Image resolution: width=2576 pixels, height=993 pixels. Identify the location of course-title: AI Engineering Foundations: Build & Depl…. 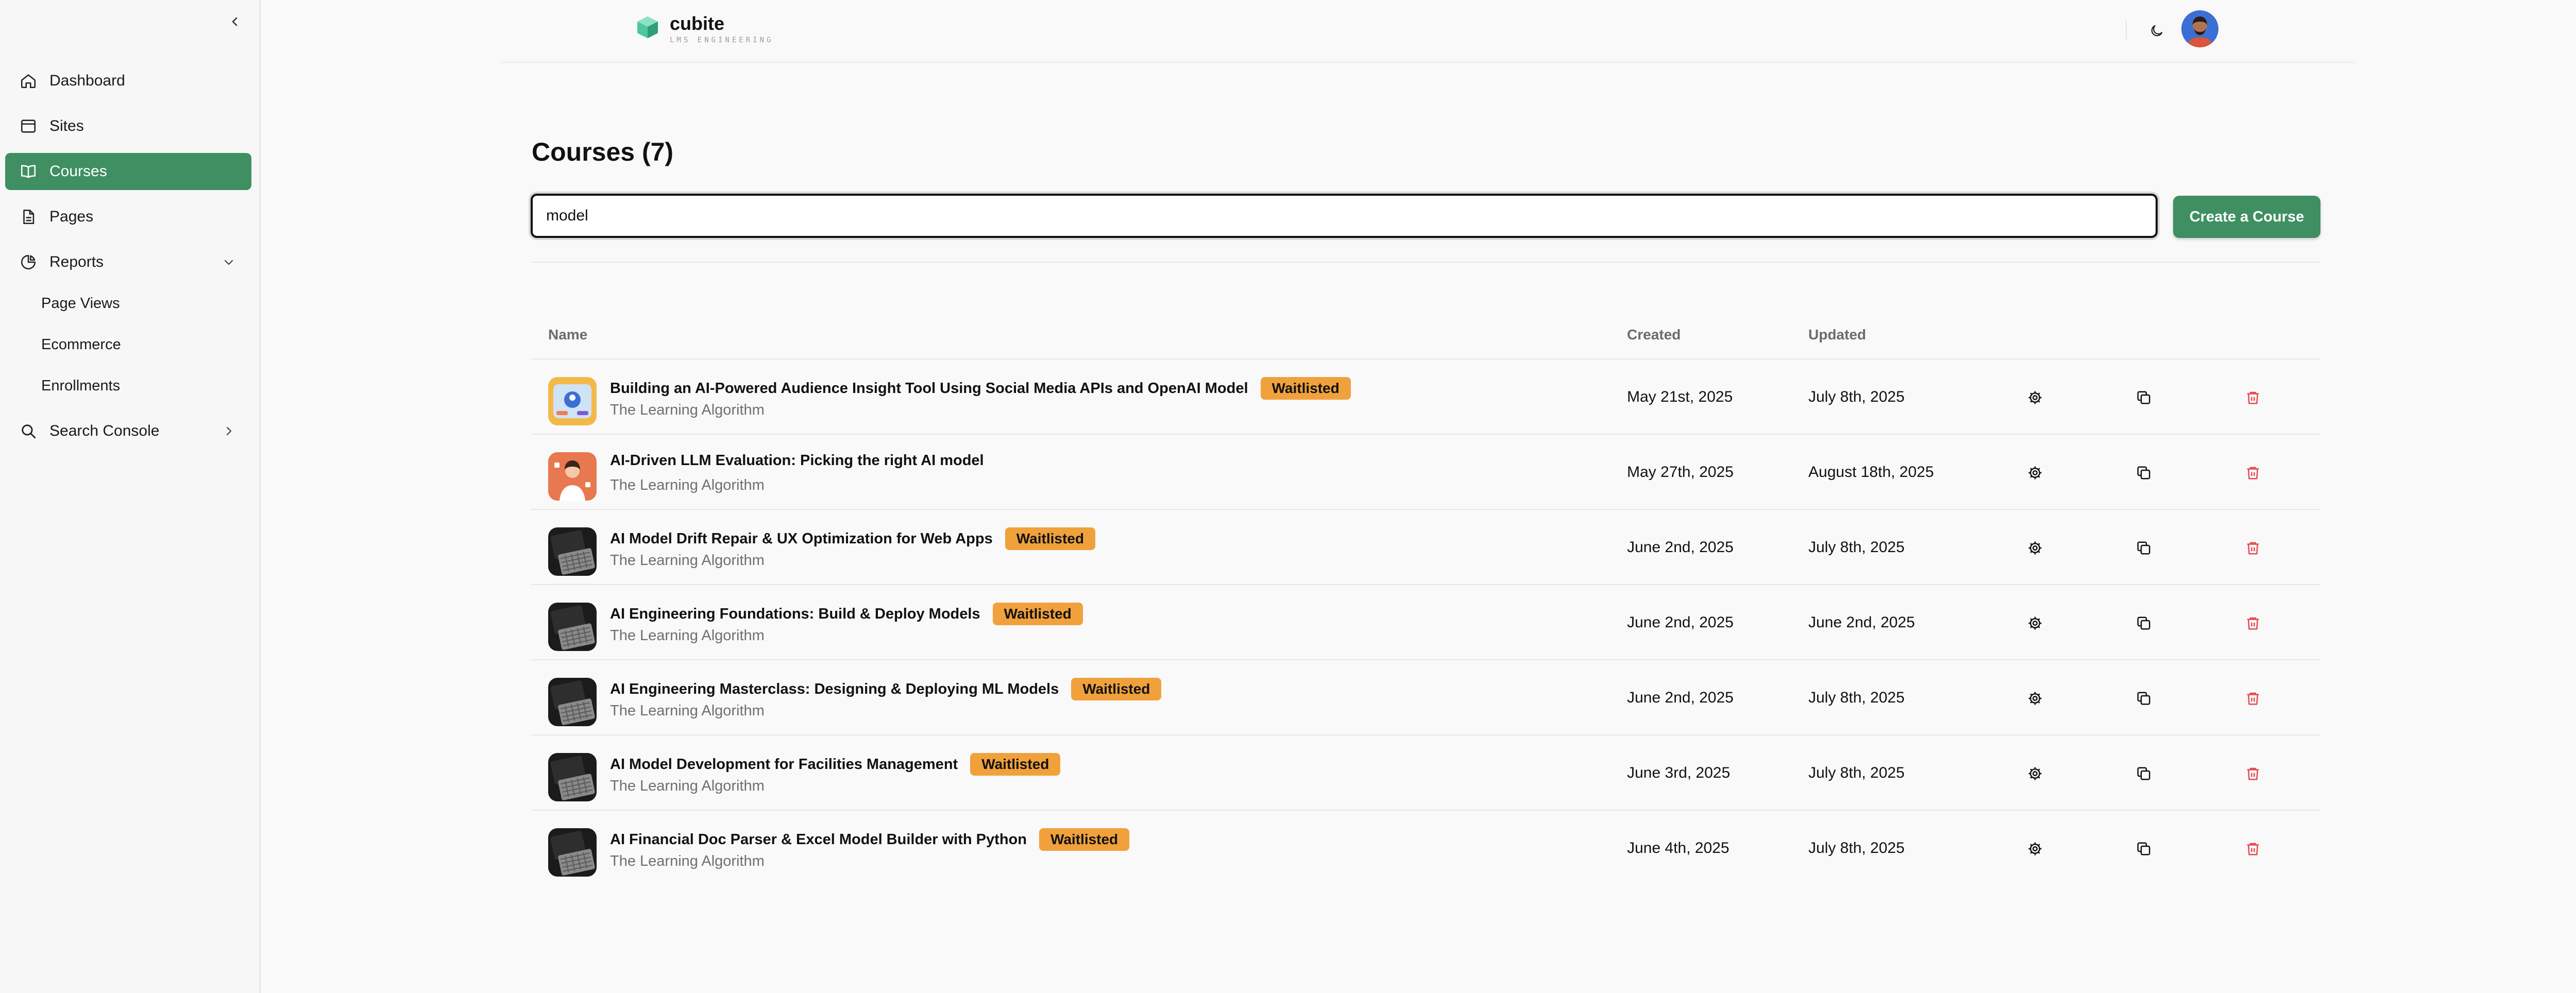
(795, 614).